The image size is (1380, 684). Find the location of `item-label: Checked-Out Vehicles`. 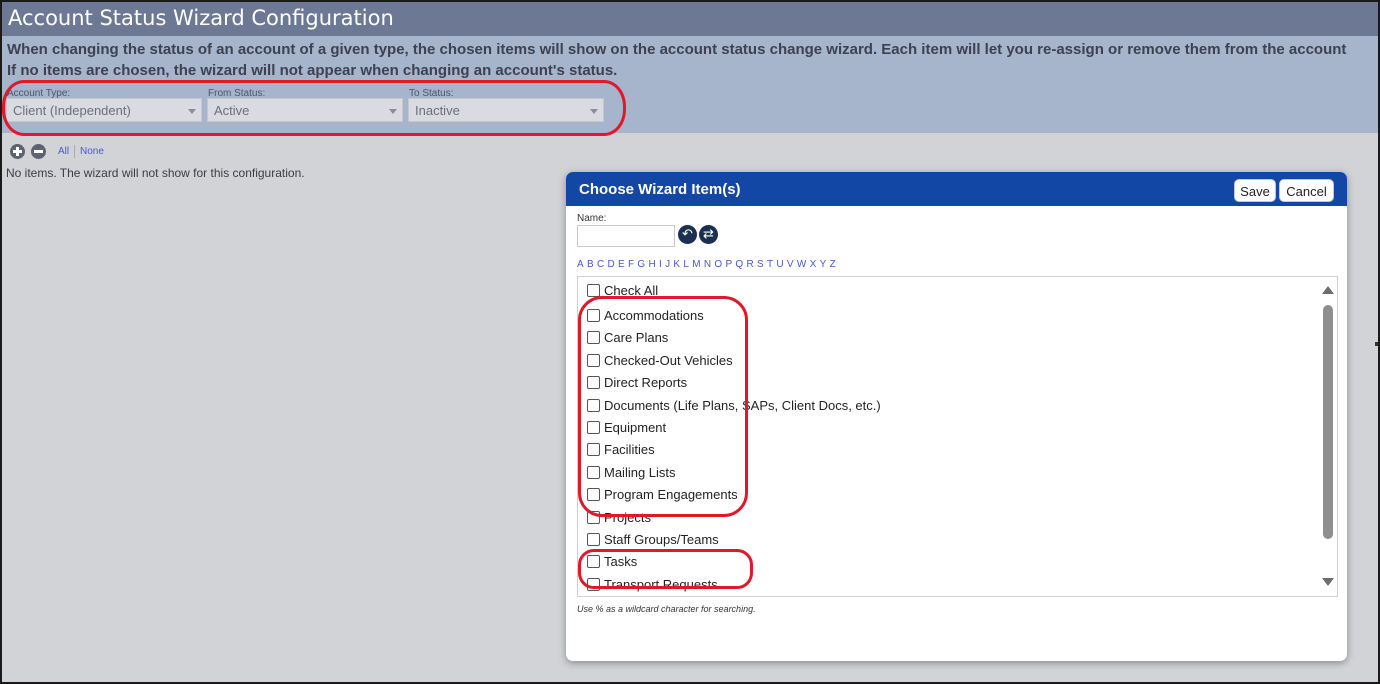

item-label: Checked-Out Vehicles is located at coordinates (668, 360).